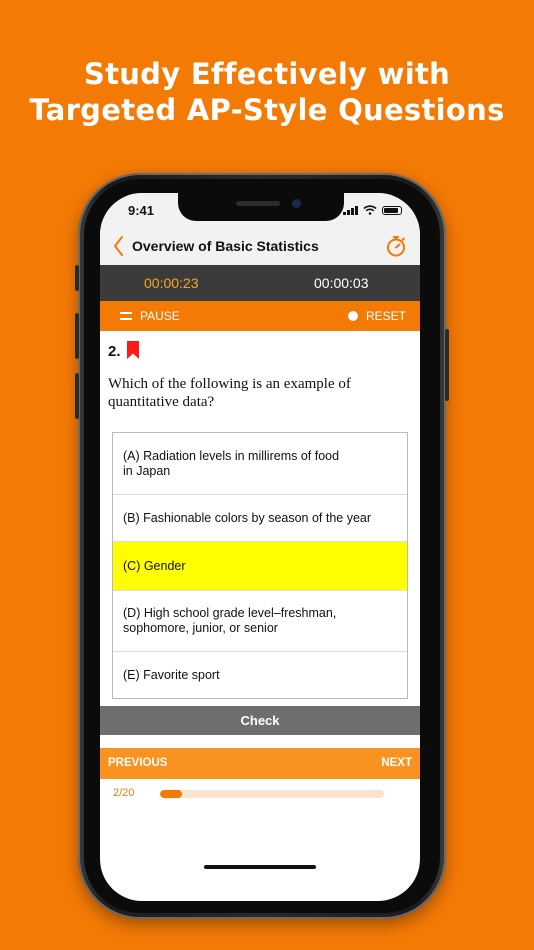 Image resolution: width=534 pixels, height=950 pixels. Describe the element at coordinates (260, 763) in the screenshot. I see `pager-bar: PREVIOUS NEXT` at that location.